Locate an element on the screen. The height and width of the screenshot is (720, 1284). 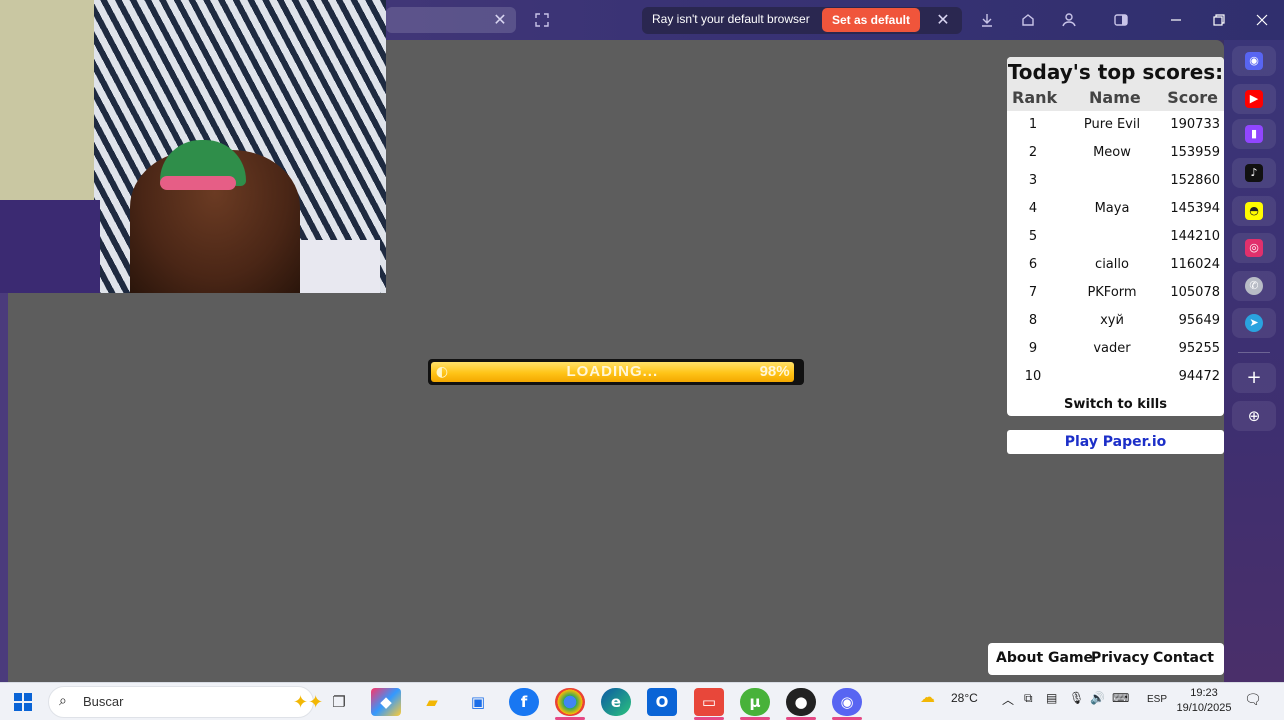
youtube-icon: ▶ is located at coordinates (1254, 99).